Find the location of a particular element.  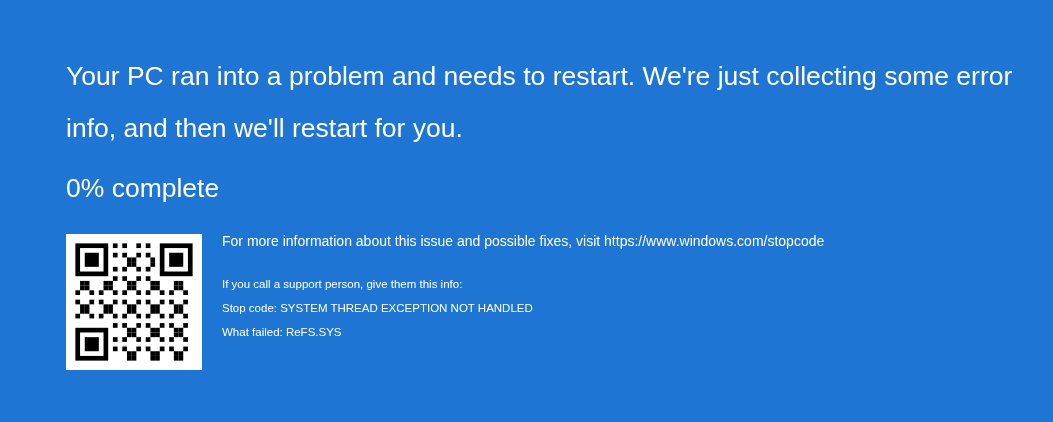

support-info-text: What failed: ReFS.SYS is located at coordinates (282, 332).